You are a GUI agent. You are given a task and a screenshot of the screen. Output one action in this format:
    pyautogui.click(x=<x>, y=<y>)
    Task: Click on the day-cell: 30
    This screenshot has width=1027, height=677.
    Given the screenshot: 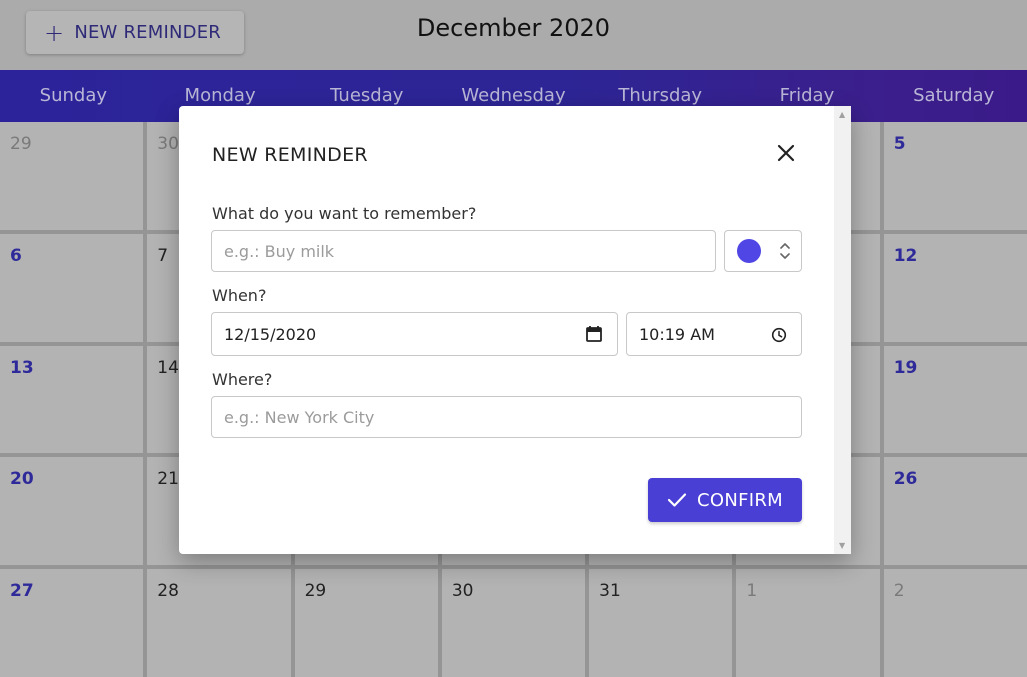 What is the action you would take?
    pyautogui.click(x=513, y=623)
    